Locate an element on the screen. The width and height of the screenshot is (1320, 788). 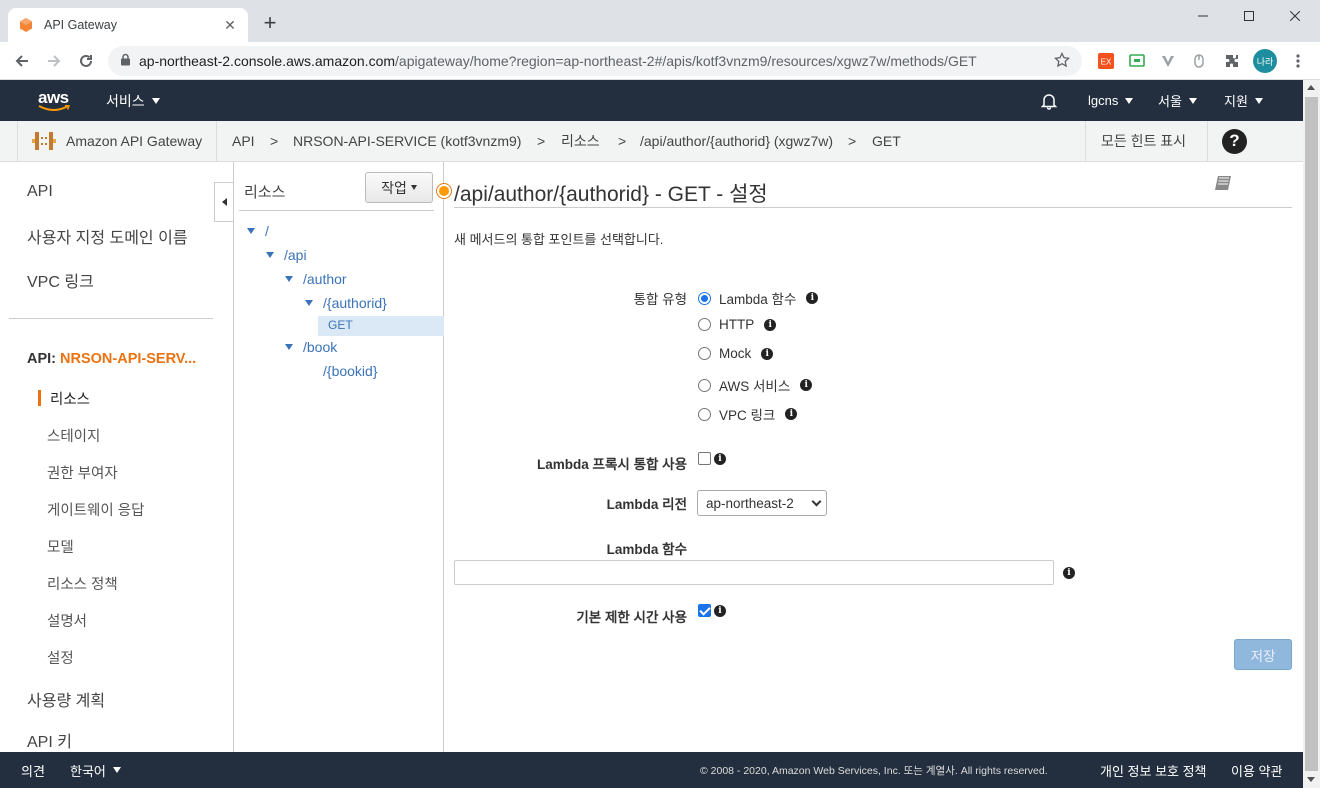
tree-node-bookid: /{bookid} is located at coordinates (350, 371).